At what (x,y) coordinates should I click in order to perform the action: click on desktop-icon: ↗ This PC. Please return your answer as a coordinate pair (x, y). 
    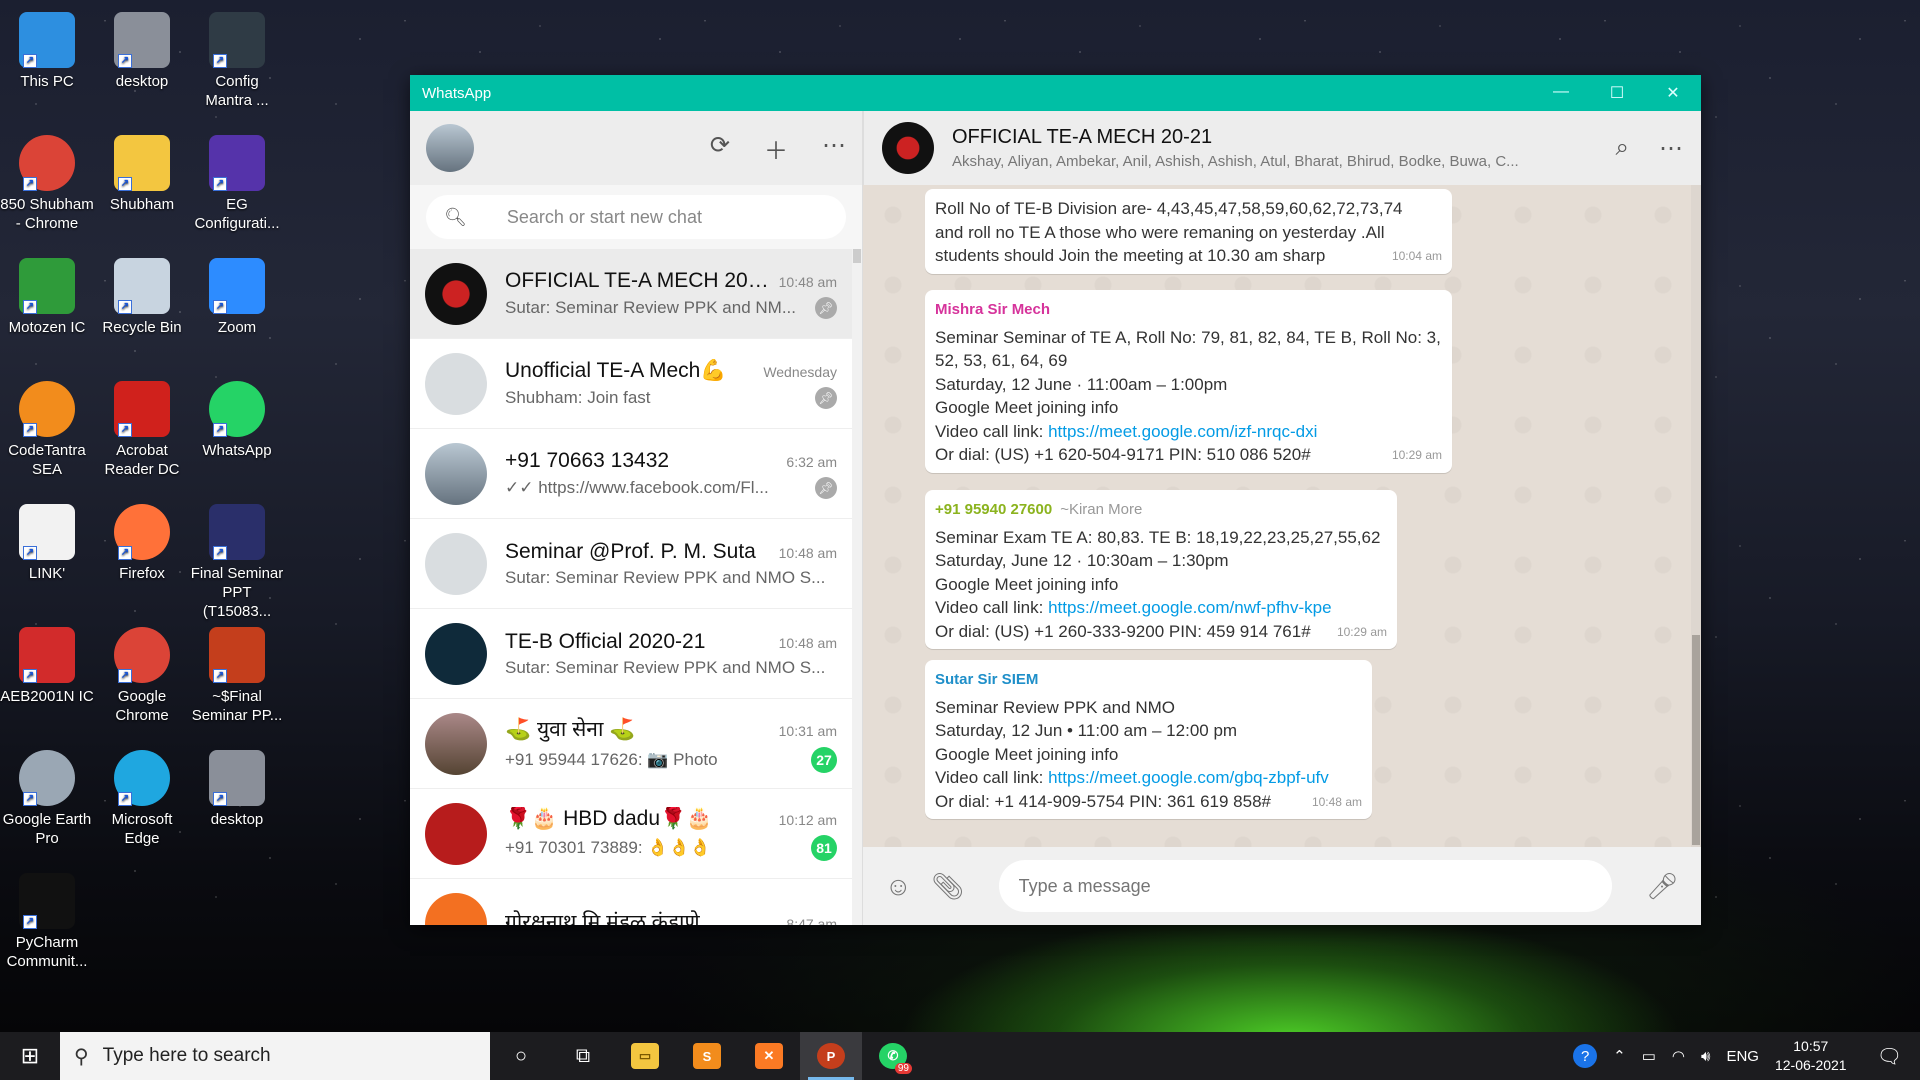
    Looking at the image, I should click on (47, 48).